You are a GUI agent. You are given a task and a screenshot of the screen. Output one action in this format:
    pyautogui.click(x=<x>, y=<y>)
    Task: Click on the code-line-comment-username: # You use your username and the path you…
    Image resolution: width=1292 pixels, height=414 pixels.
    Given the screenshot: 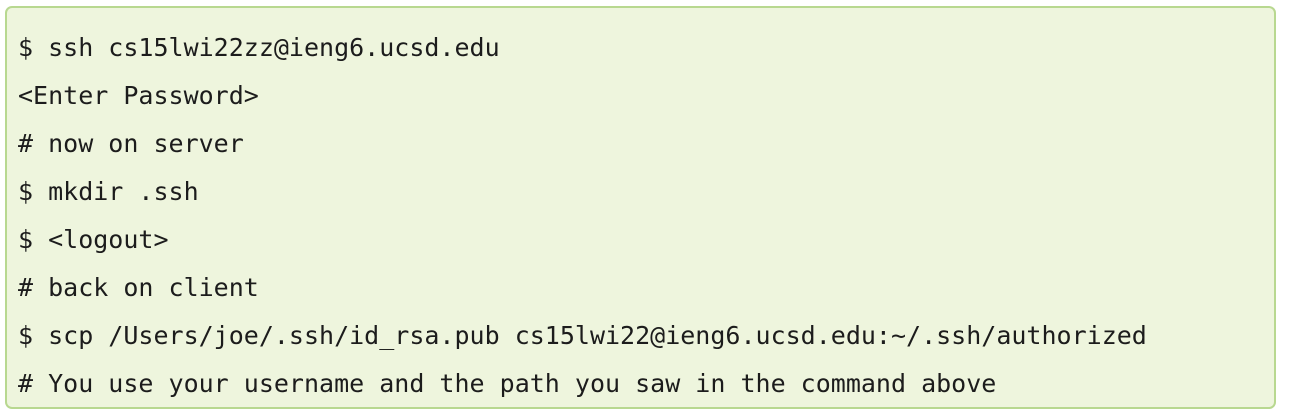 What is the action you would take?
    pyautogui.click(x=507, y=383)
    